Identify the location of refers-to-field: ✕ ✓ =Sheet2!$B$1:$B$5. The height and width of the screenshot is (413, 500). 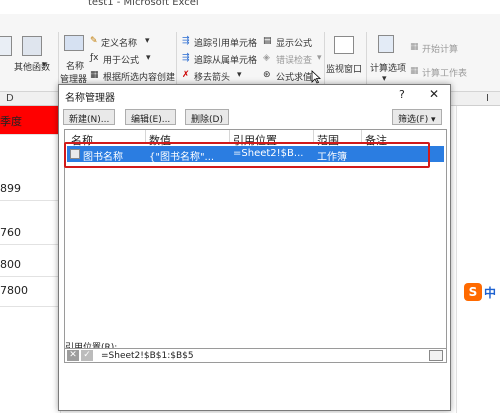
(255, 355).